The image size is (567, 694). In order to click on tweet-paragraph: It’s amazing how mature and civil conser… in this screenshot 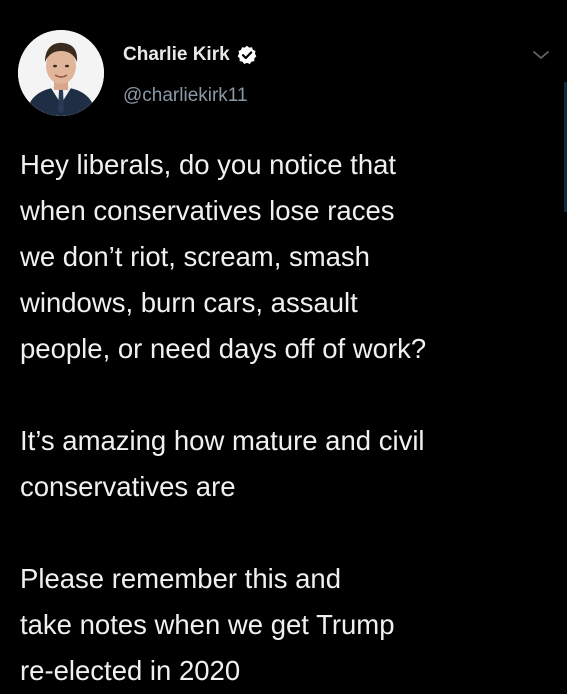, I will do `click(285, 464)`.